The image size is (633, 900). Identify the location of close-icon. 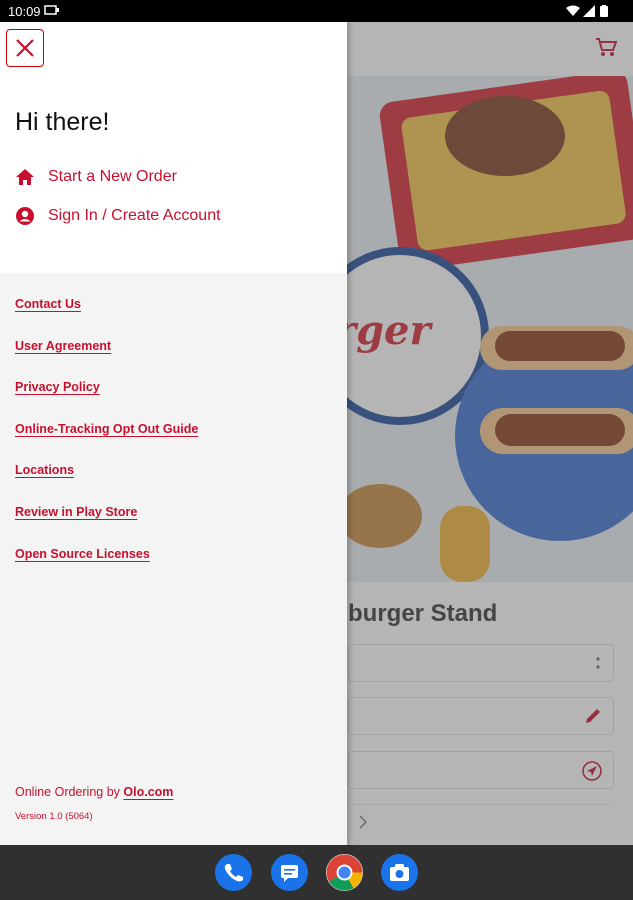
(25, 48).